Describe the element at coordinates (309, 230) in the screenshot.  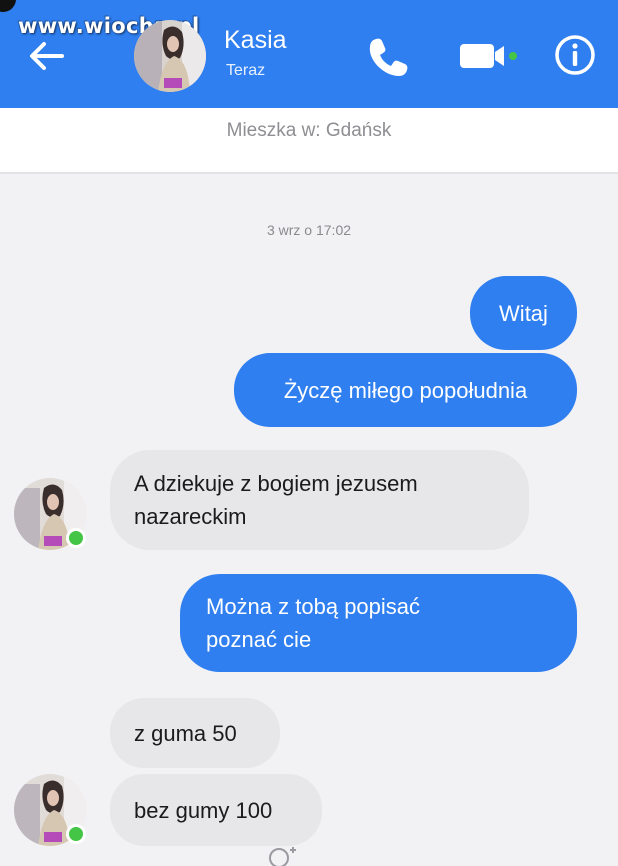
I see `message-timestamp: 3 wrz o 17:02` at that location.